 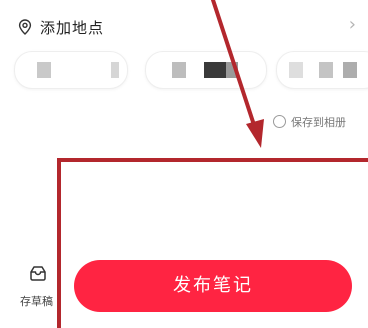 I want to click on save-draft-button: 存草稿, so click(x=38, y=288).